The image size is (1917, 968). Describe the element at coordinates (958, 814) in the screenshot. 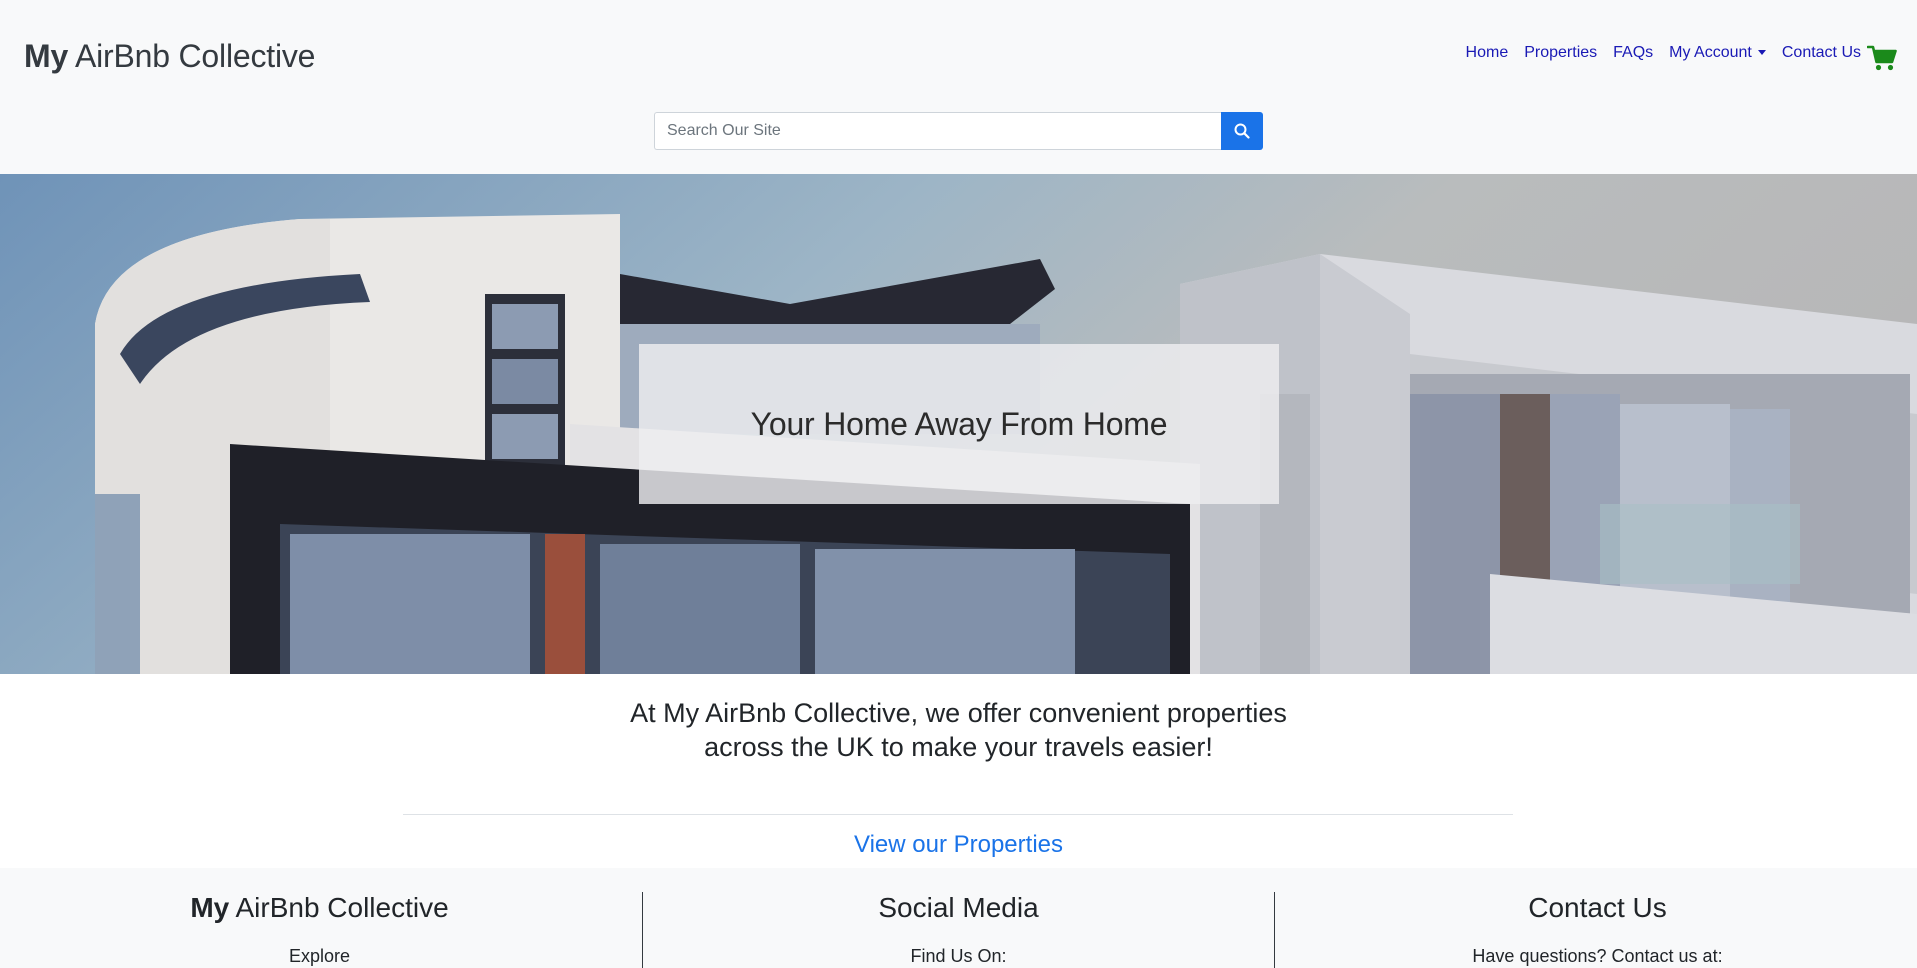

I see `section-divider` at that location.